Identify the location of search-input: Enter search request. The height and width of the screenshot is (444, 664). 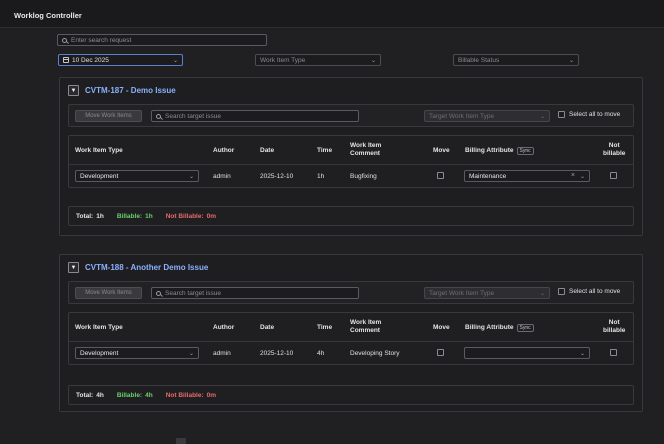
(162, 40).